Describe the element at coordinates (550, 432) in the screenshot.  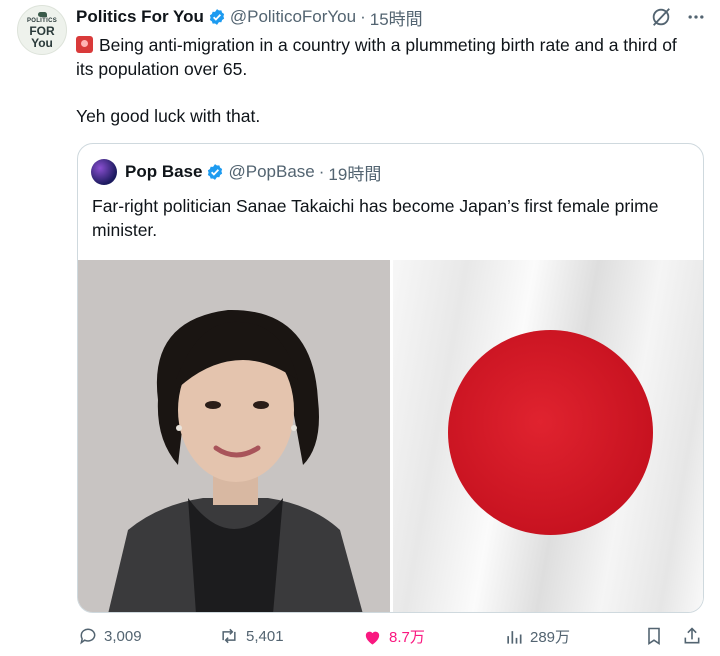
I see `flag-red-disc` at that location.